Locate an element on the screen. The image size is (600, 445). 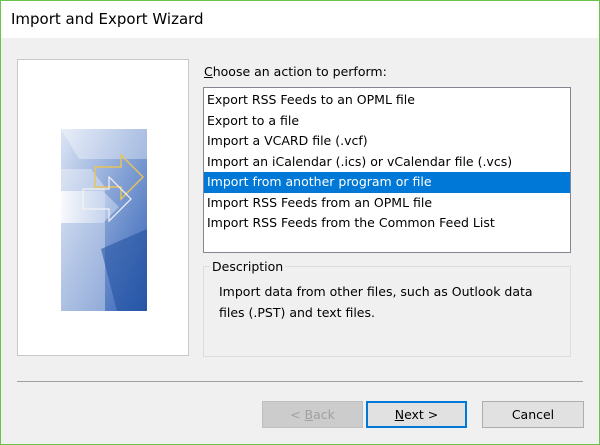
footer-separator is located at coordinates (300, 381).